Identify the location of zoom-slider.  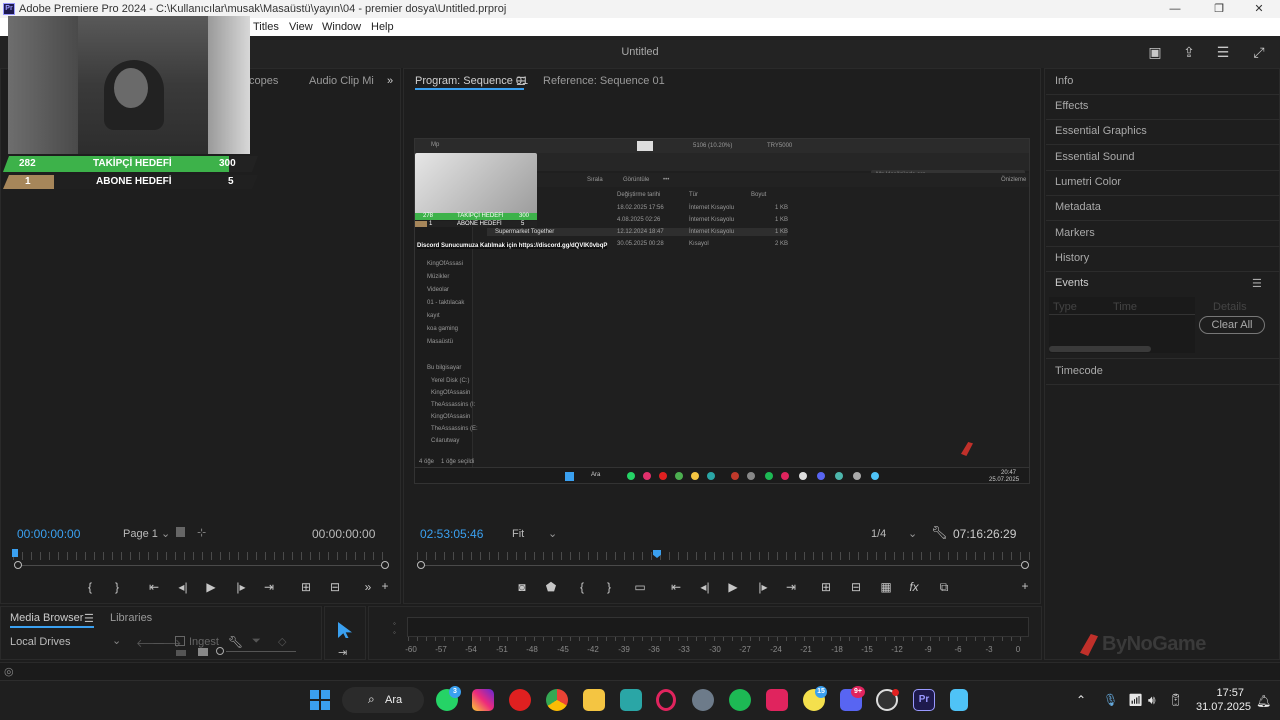
(261, 651).